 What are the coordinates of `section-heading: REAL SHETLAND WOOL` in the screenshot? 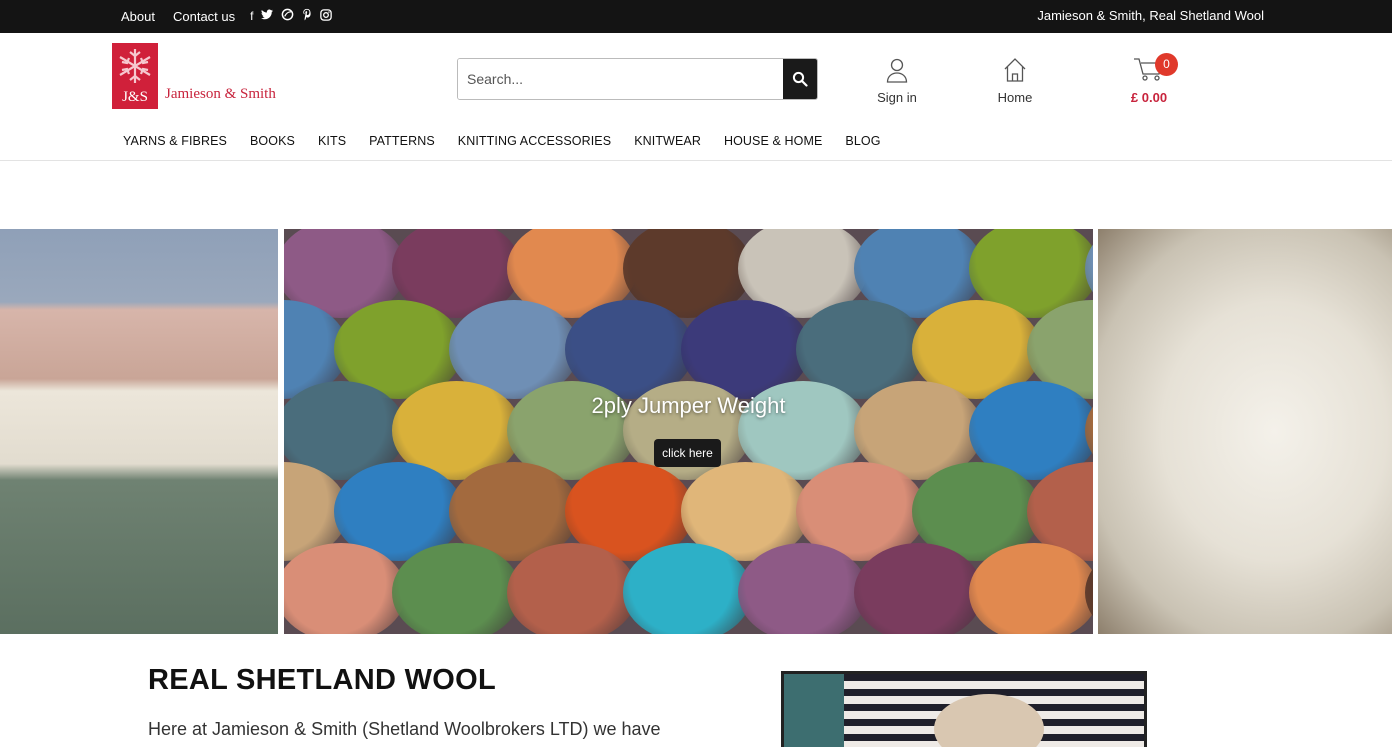 It's located at (322, 680).